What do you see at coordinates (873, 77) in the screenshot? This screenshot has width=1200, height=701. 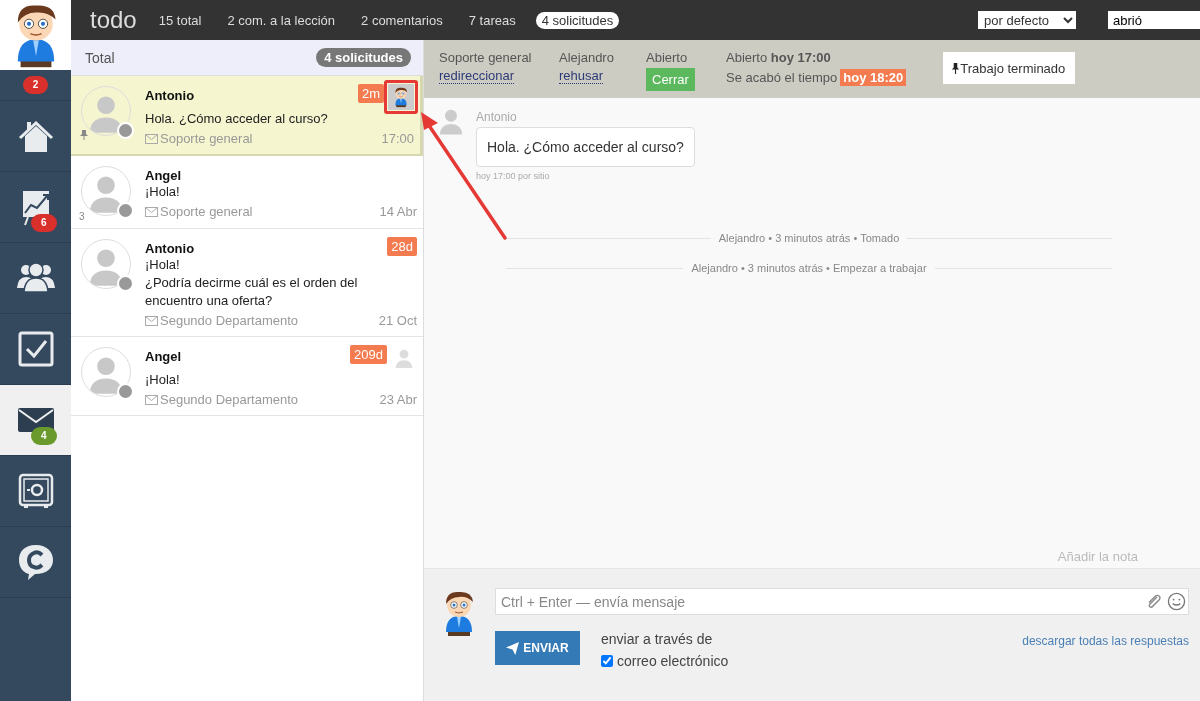 I see `deadline-badge: hoy 18:20` at bounding box center [873, 77].